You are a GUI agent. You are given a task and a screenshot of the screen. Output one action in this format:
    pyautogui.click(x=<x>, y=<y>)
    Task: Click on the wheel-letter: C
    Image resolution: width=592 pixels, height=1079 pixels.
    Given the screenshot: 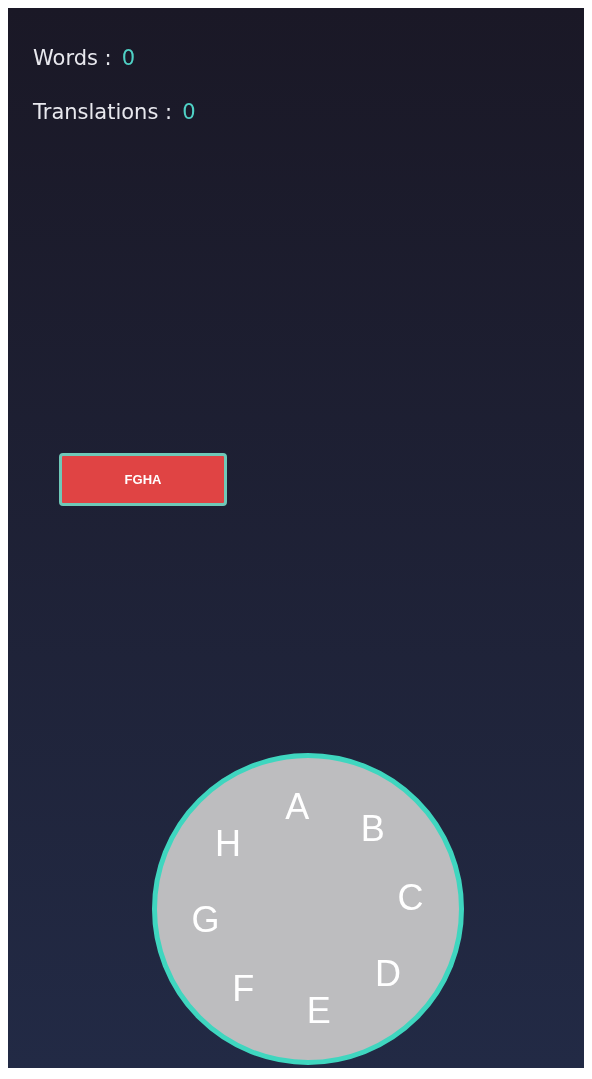 What is the action you would take?
    pyautogui.click(x=410, y=898)
    